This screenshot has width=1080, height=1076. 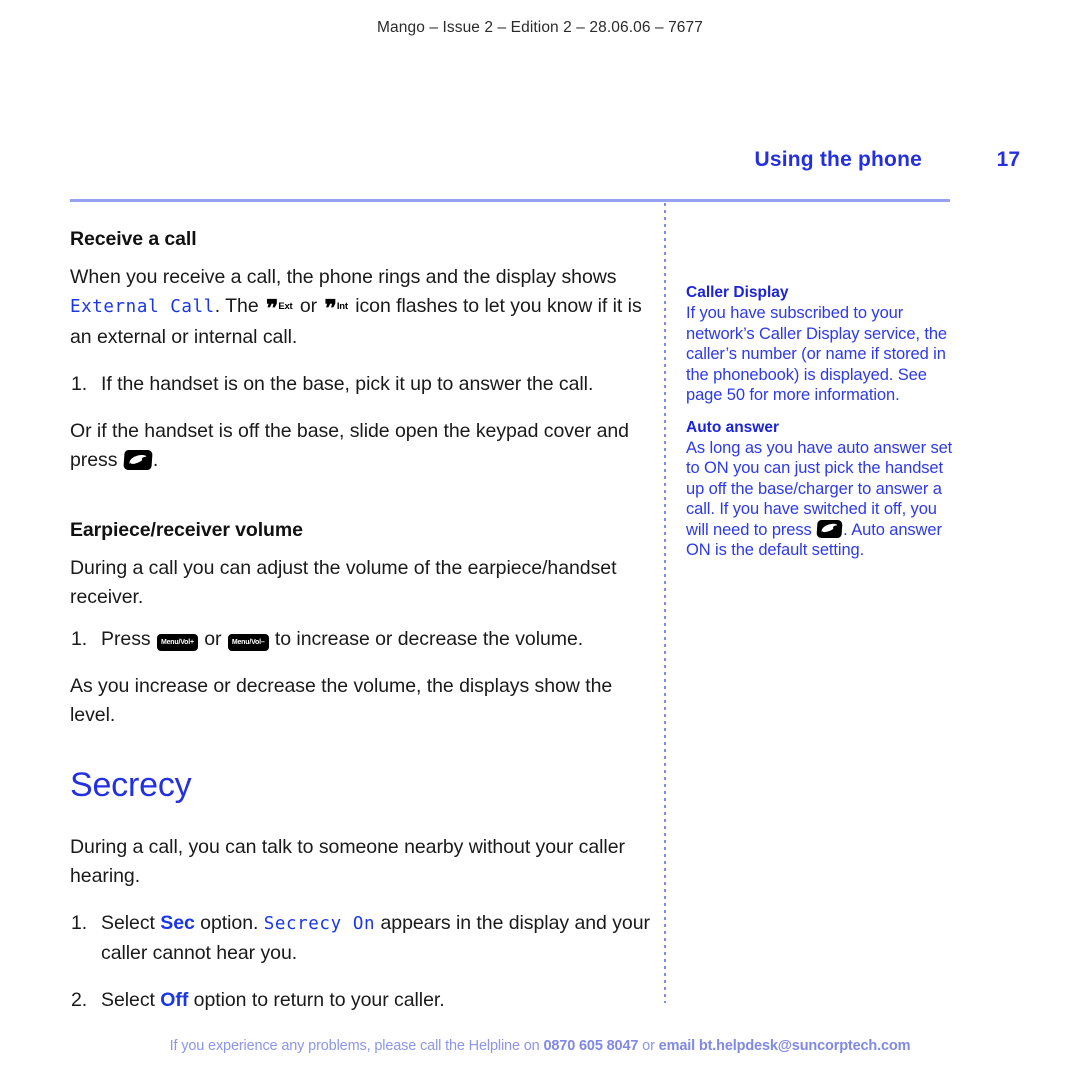 What do you see at coordinates (174, 1000) in the screenshot?
I see `softkey-off-label: Off` at bounding box center [174, 1000].